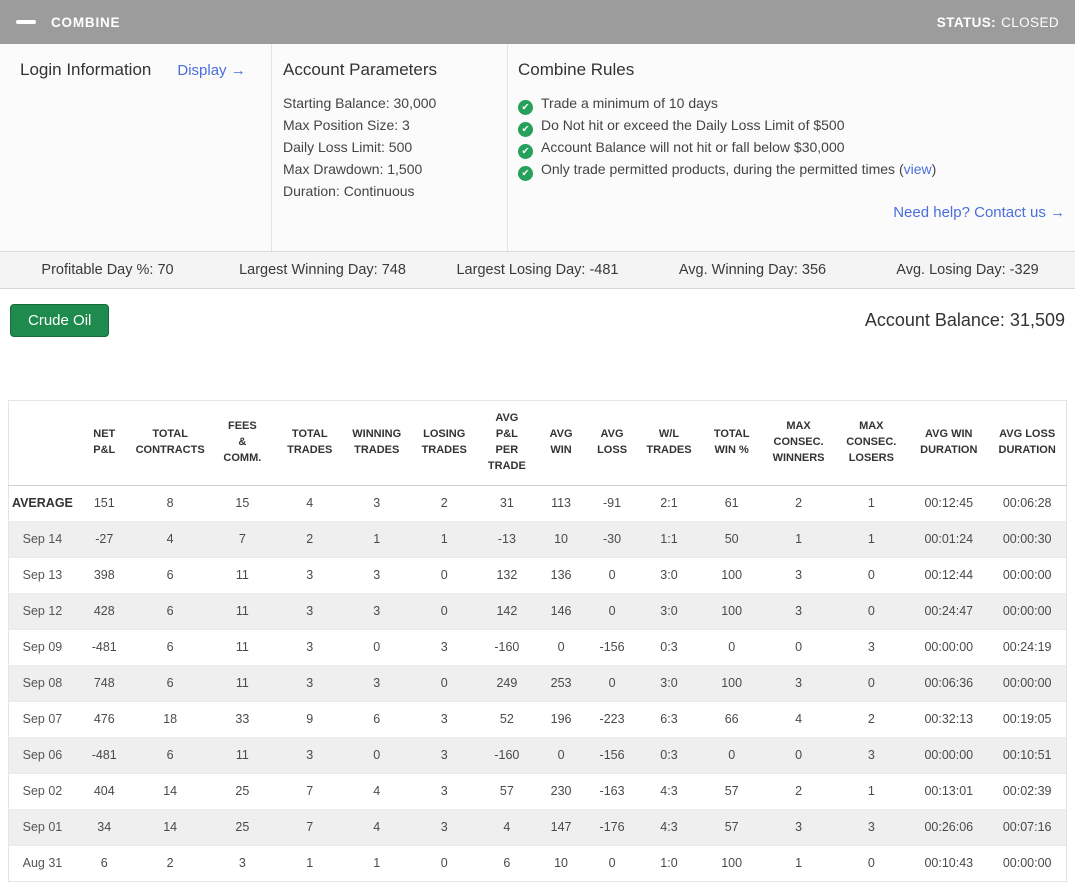  Describe the element at coordinates (1027, 755) in the screenshot. I see `table-cell: 00:10:51` at that location.